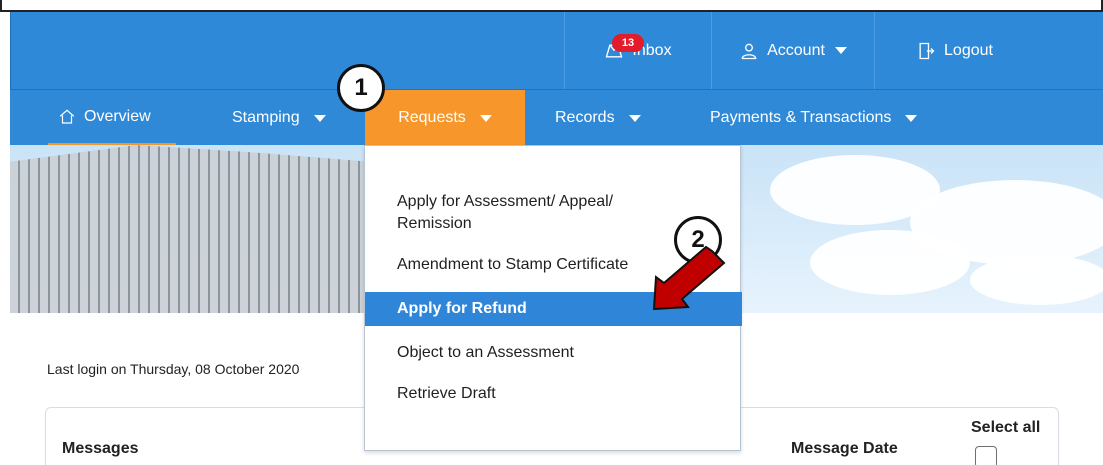 Image resolution: width=1103 pixels, height=465 pixels. I want to click on nav-requests: Requests, so click(445, 118).